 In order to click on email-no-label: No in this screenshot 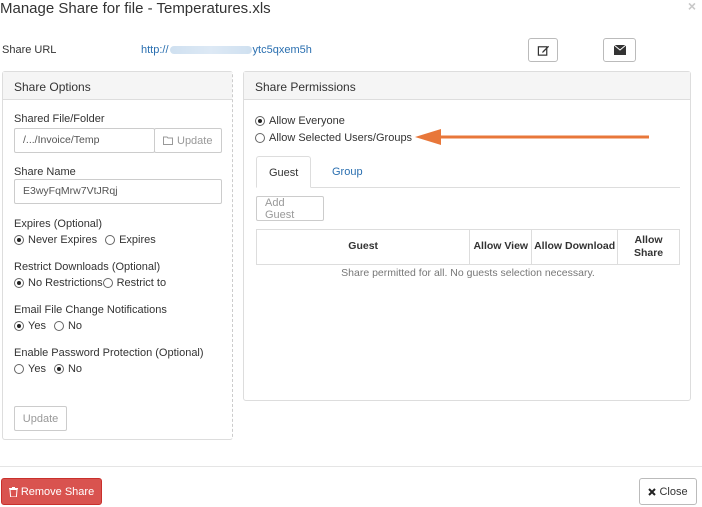, I will do `click(75, 326)`.